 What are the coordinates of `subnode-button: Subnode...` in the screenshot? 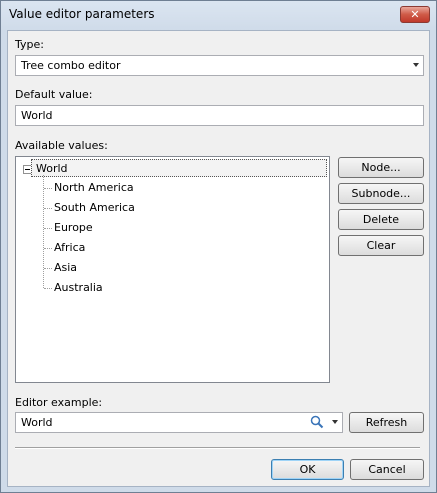 It's located at (381, 193).